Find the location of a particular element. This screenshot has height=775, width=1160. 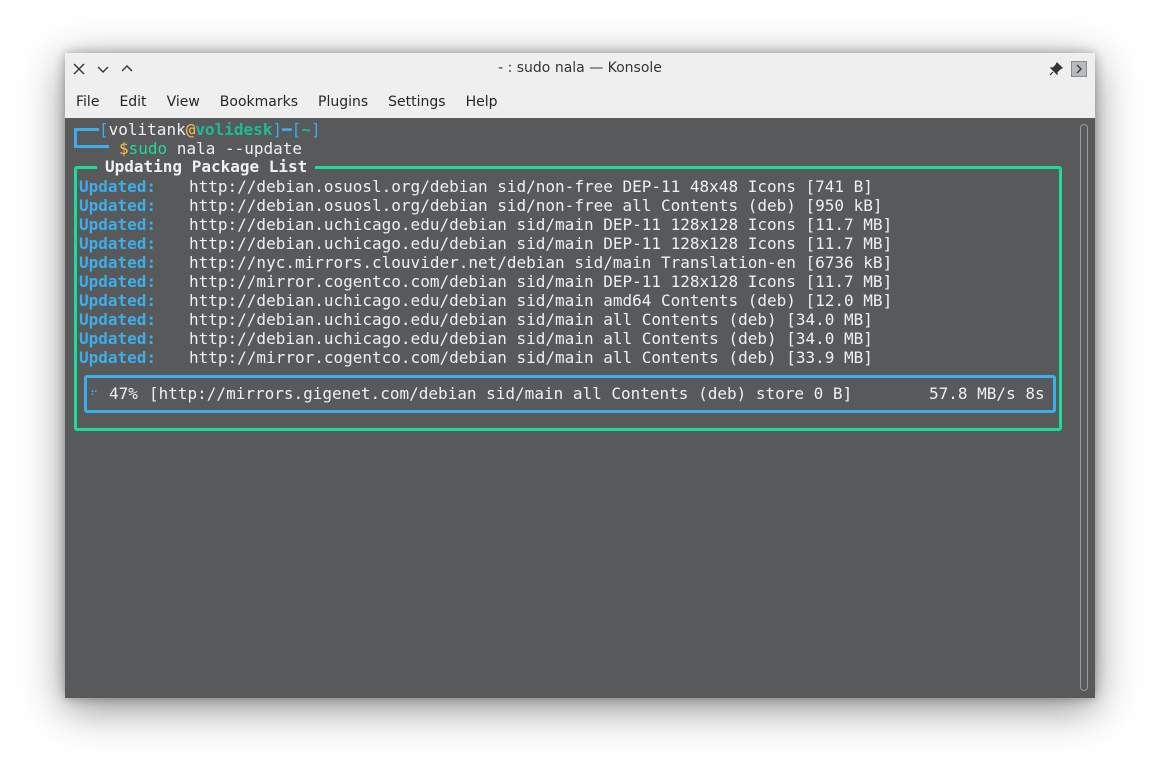

prompt-user: volitank is located at coordinates (147, 129).